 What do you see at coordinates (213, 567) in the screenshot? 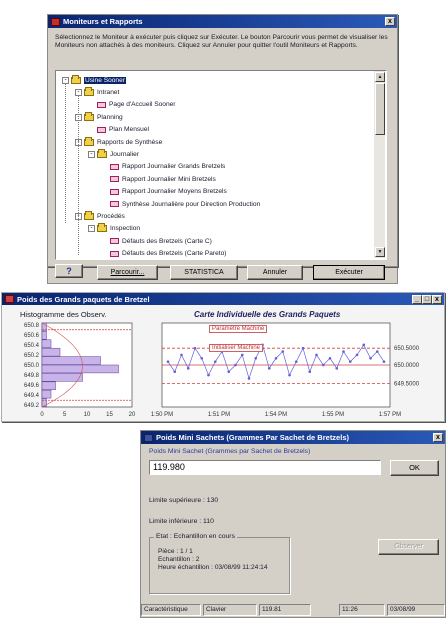
I see `sample-time: Heure échantillon : 03/08/99 11:24:14` at bounding box center [213, 567].